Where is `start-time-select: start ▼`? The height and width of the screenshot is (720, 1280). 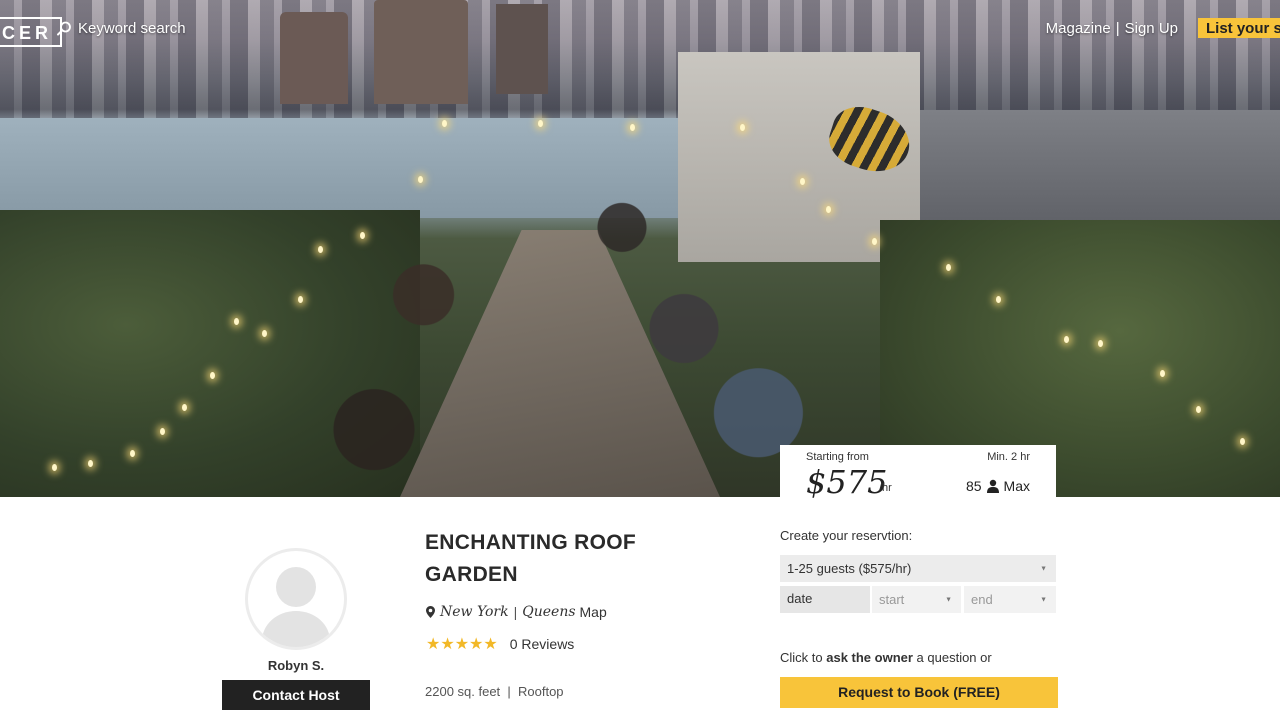
start-time-select: start ▼ is located at coordinates (916, 599).